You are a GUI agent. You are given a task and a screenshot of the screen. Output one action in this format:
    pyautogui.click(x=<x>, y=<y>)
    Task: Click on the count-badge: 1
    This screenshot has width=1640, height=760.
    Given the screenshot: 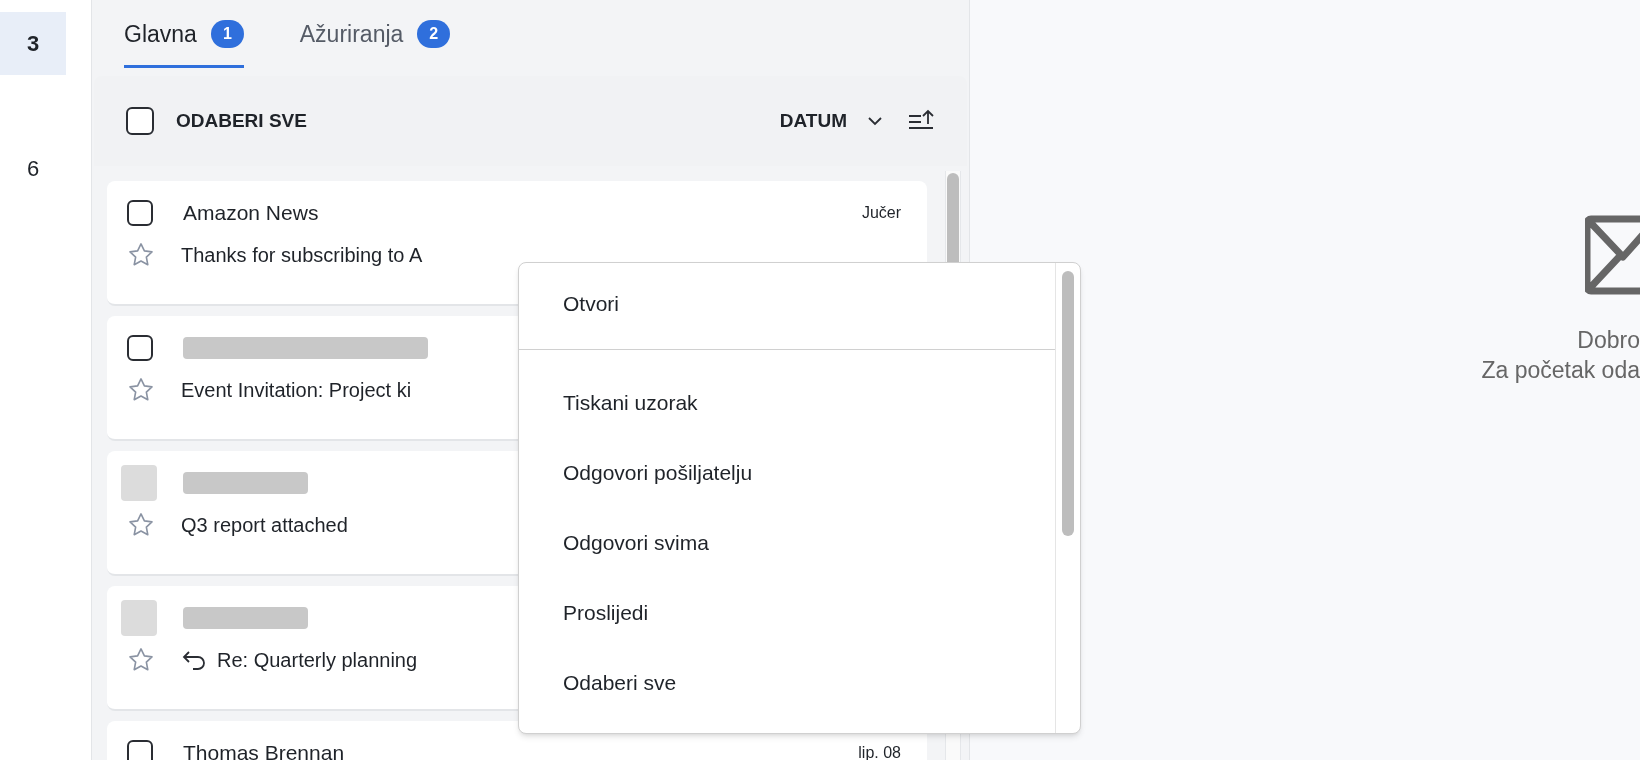 What is the action you would take?
    pyautogui.click(x=227, y=33)
    